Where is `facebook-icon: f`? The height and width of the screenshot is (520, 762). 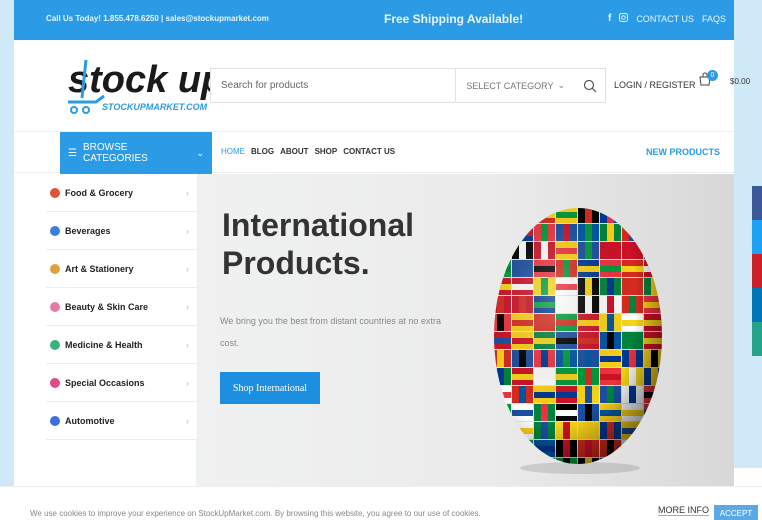 facebook-icon: f is located at coordinates (609, 18).